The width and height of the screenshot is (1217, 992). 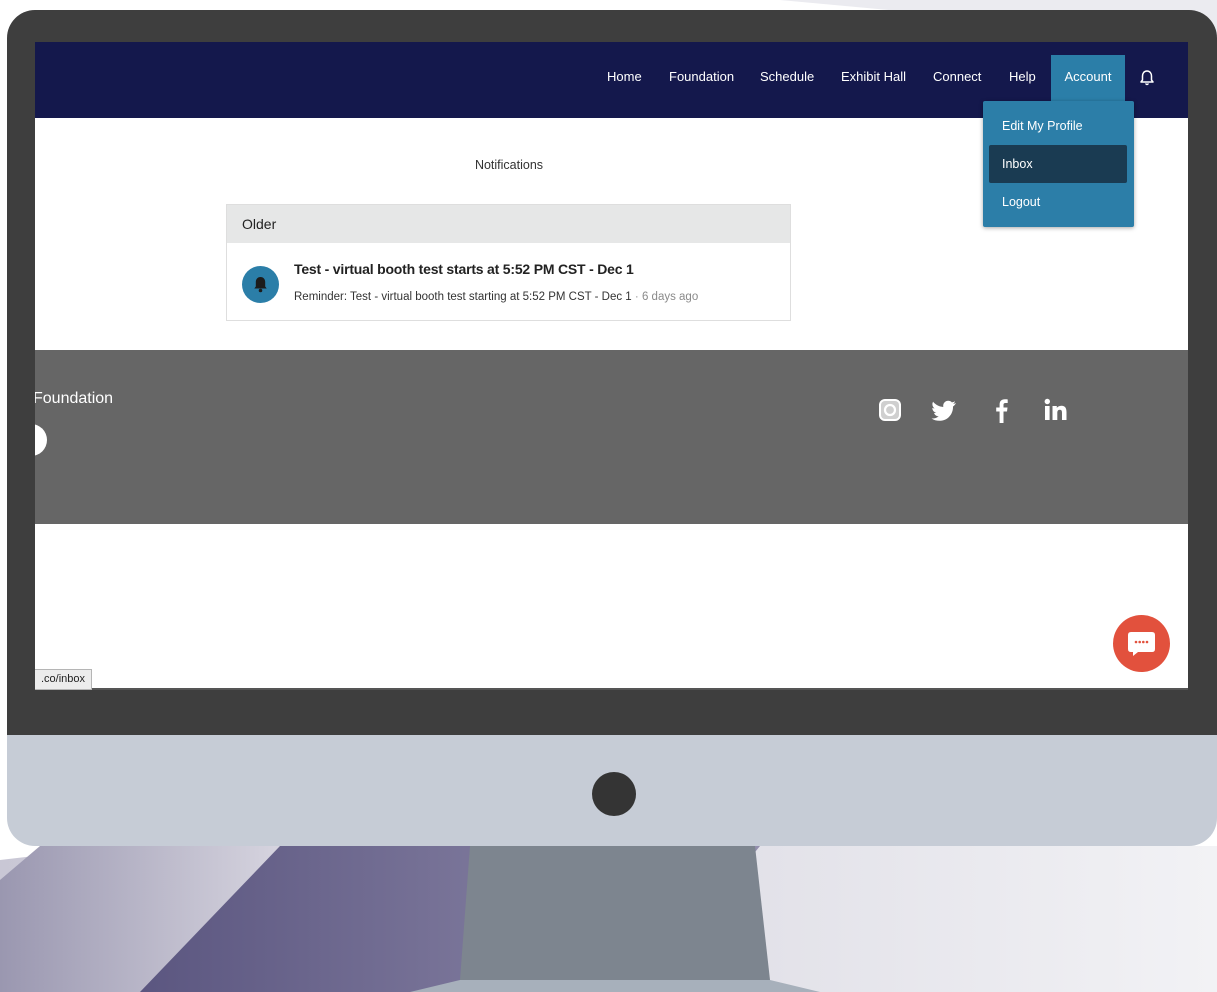 What do you see at coordinates (260, 284) in the screenshot?
I see `bell-icon` at bounding box center [260, 284].